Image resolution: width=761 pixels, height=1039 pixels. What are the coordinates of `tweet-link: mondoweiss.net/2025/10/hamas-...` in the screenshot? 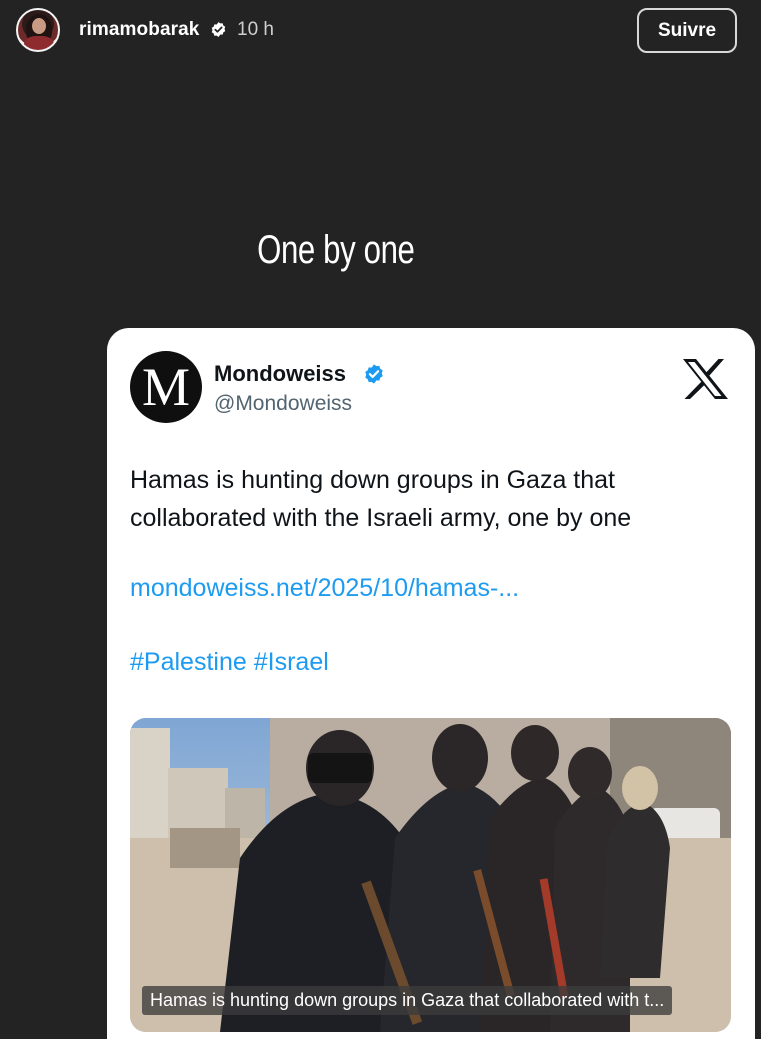 It's located at (324, 588).